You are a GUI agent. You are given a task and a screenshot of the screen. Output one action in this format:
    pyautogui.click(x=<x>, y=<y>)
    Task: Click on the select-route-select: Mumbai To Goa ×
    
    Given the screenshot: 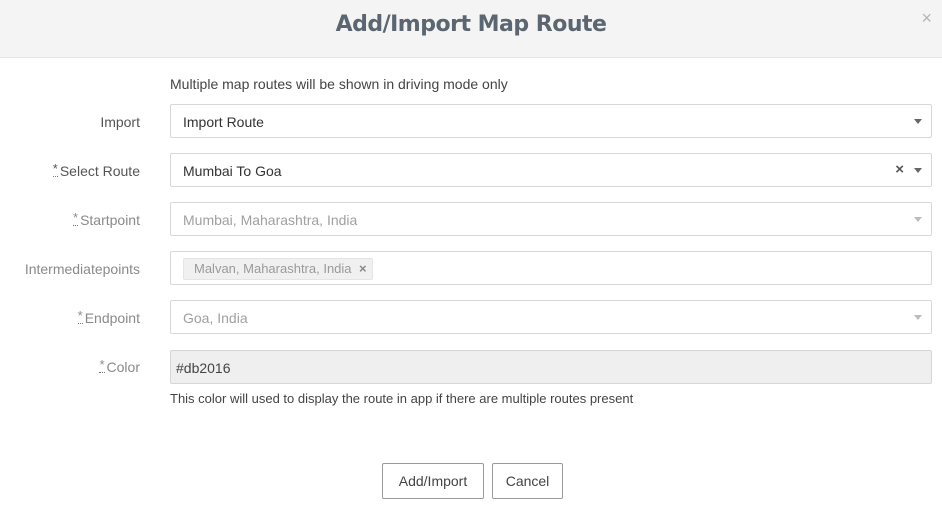 What is the action you would take?
    pyautogui.click(x=551, y=170)
    